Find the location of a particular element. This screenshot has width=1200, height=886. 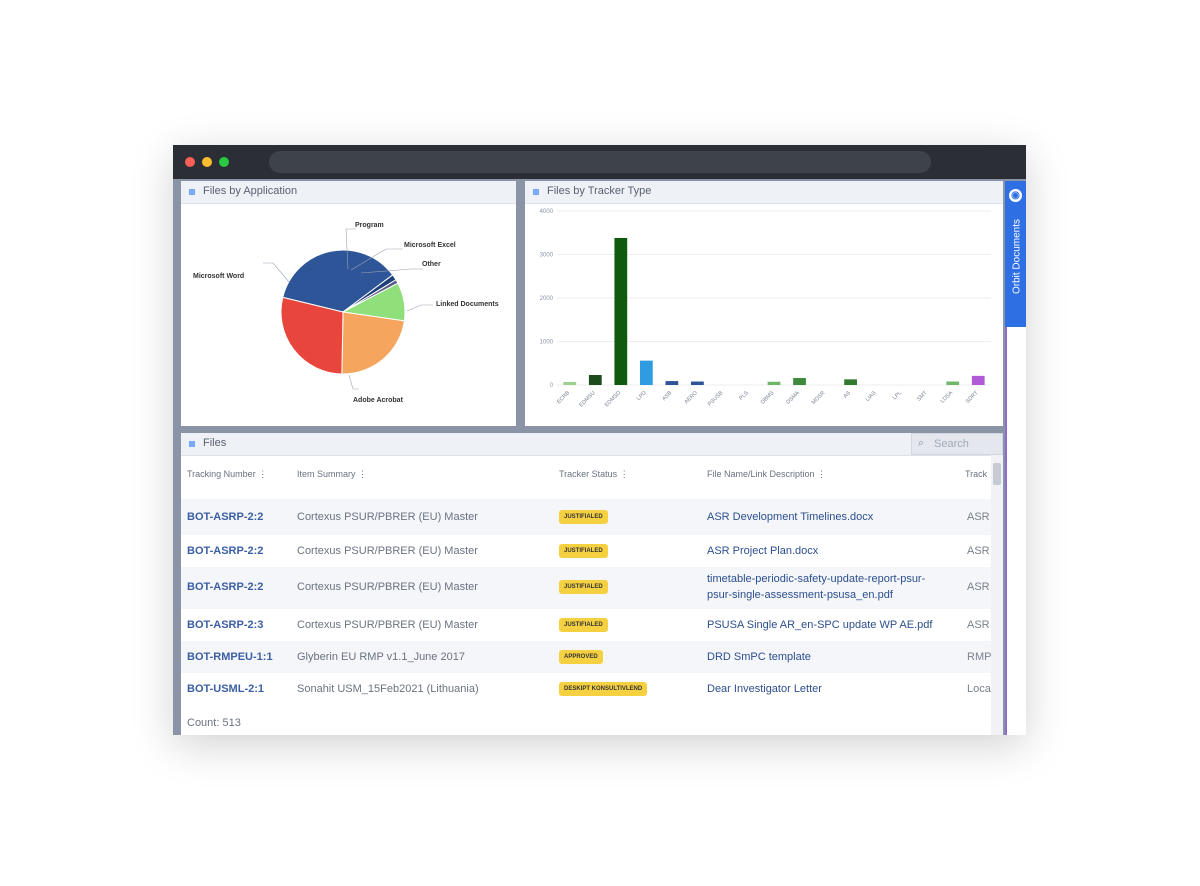

scrollbar-thumb is located at coordinates (997, 474).